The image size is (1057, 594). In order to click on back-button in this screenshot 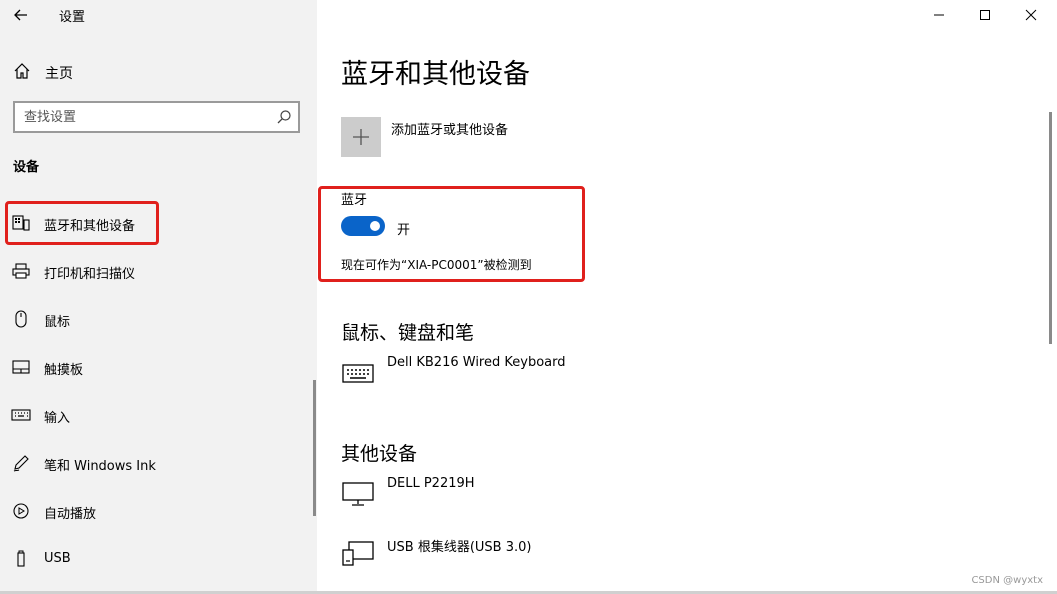, I will do `click(21, 15)`.